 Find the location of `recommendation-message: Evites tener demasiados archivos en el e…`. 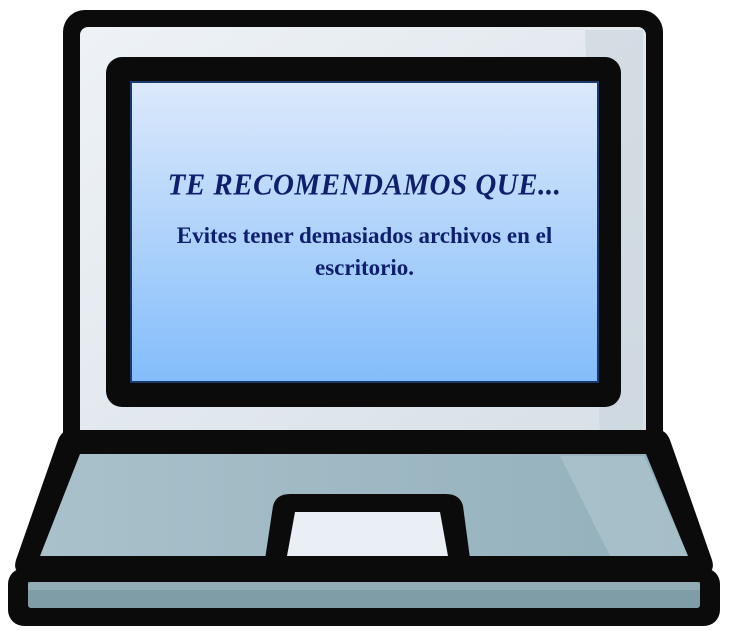

recommendation-message: Evites tener demasiados archivos en el e… is located at coordinates (364, 251).